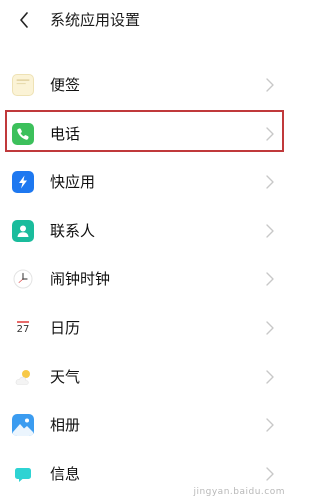  I want to click on phone-icon, so click(23, 133).